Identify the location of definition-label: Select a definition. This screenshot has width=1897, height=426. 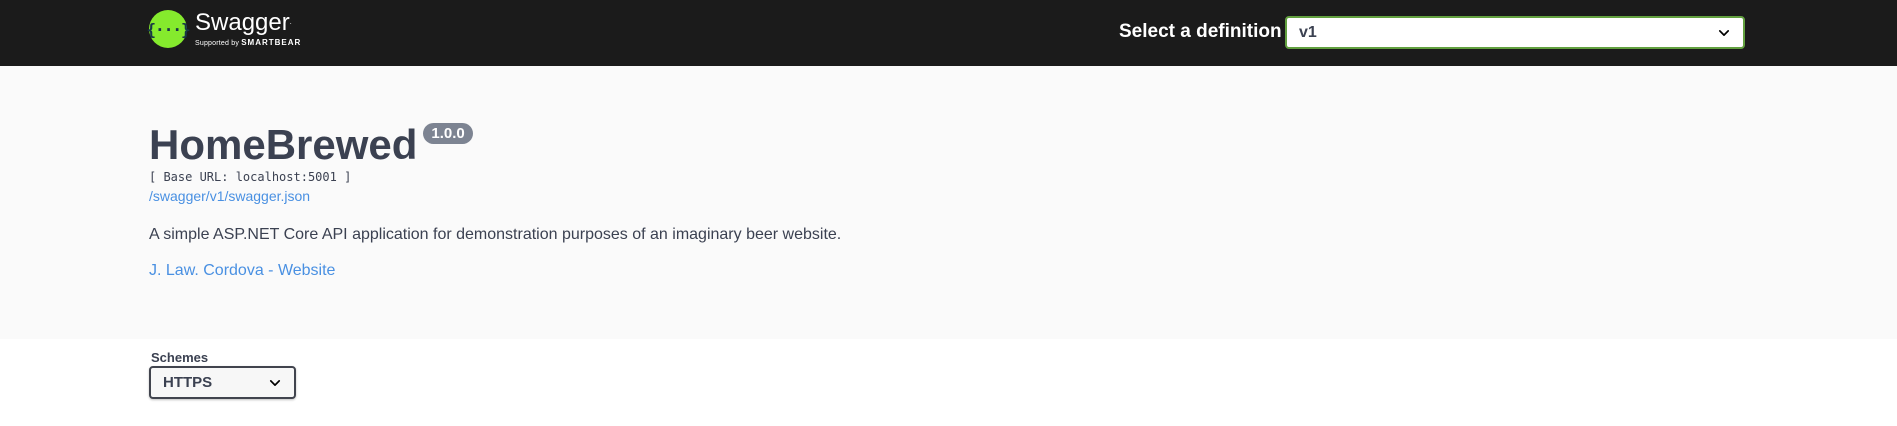
(1200, 31).